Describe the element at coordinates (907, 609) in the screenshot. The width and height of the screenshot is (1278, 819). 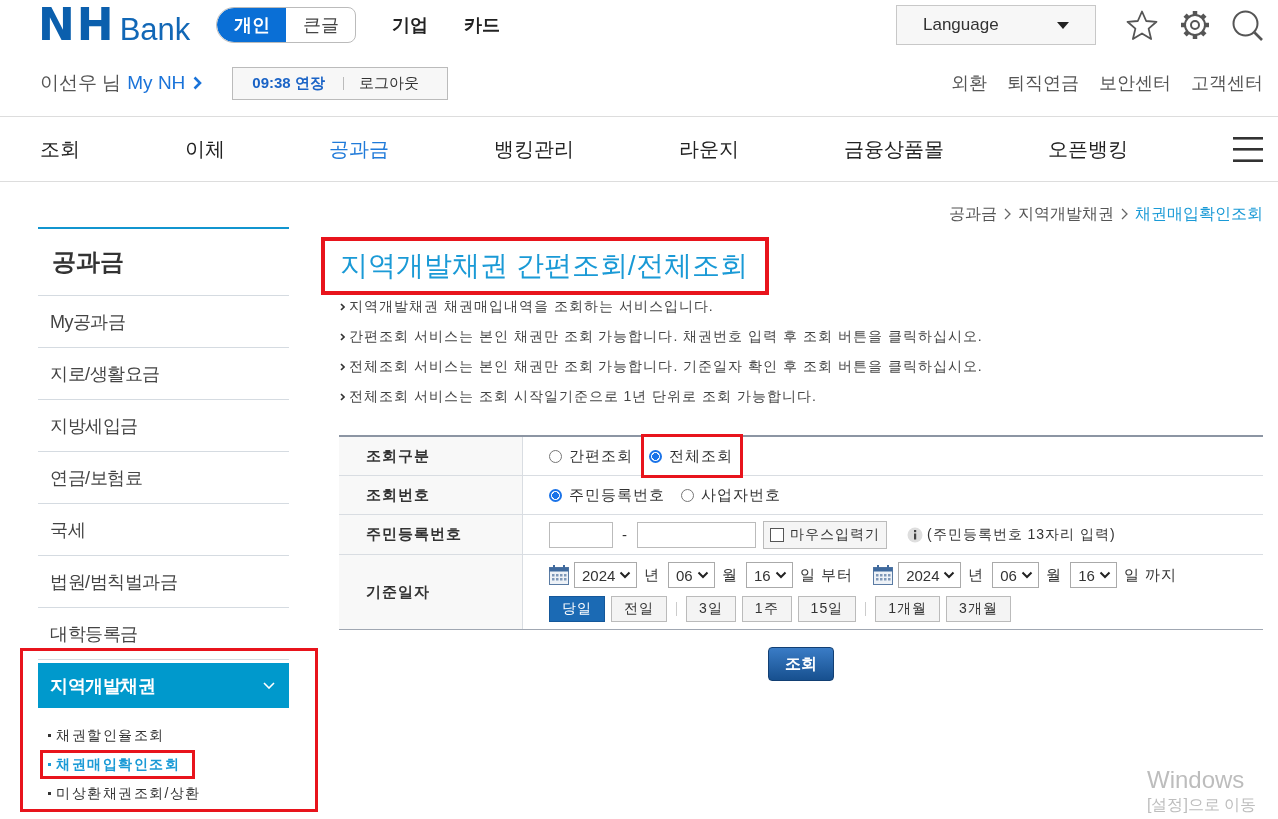
I see `period-button: 1개월` at that location.